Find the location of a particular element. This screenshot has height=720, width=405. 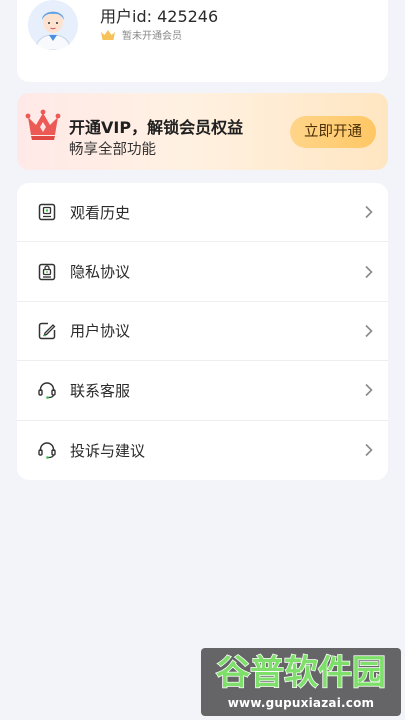

menu-item-privacy-policy: 隐私协议 is located at coordinates (202, 272).